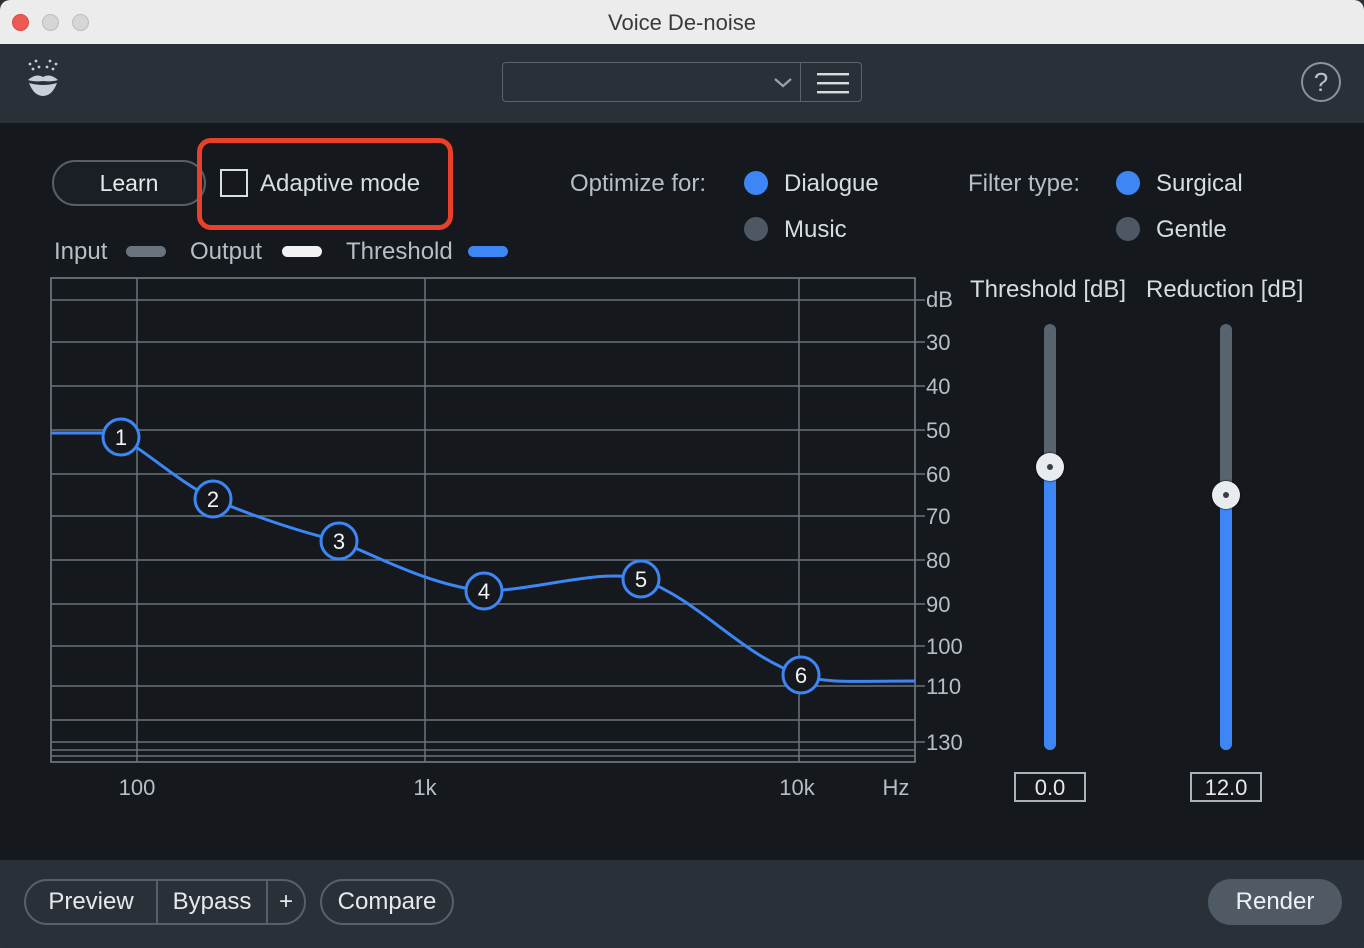 Image resolution: width=1364 pixels, height=948 pixels. What do you see at coordinates (797, 787) in the screenshot?
I see `freq-tick: 10k` at bounding box center [797, 787].